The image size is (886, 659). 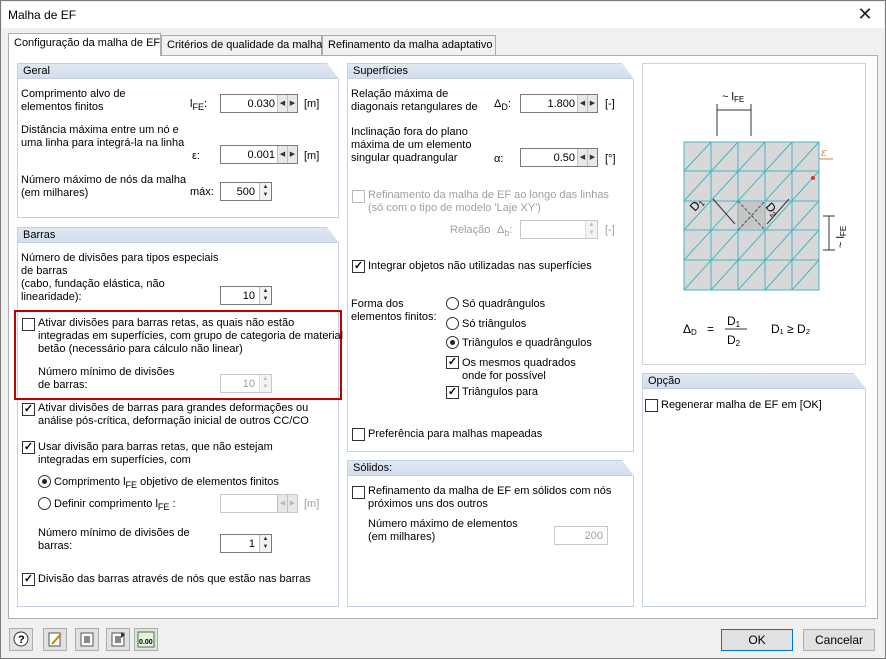 I want to click on min-div2-input: 1 ▲ ▼, so click(x=246, y=543).